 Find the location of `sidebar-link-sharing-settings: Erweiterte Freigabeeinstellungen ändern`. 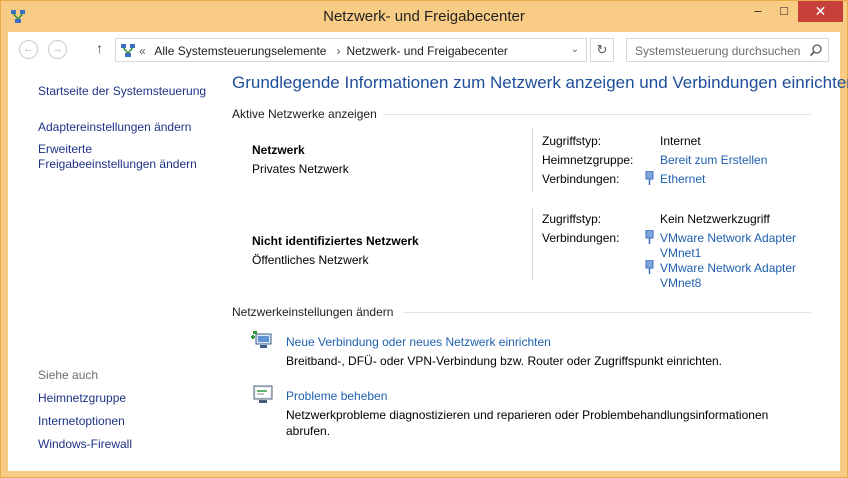

sidebar-link-sharing-settings: Erweiterte Freigabeeinstellungen ändern is located at coordinates (117, 157).